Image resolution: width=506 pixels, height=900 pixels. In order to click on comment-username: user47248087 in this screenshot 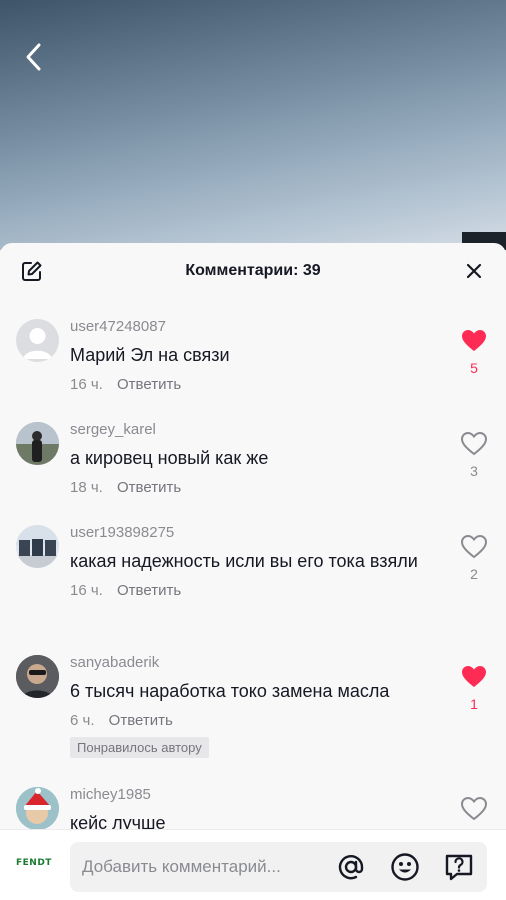, I will do `click(255, 327)`.